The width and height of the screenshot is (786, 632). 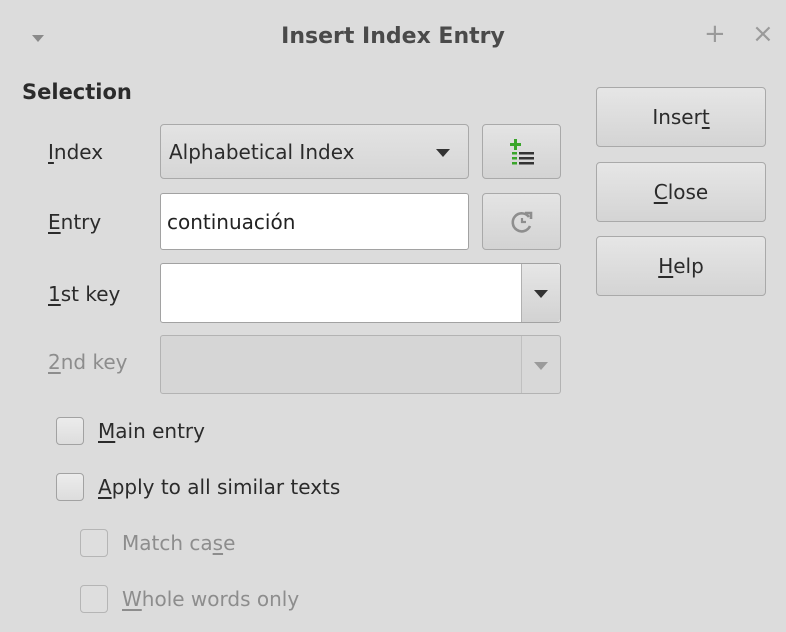 What do you see at coordinates (77, 92) in the screenshot?
I see `section-heading: Selection` at bounding box center [77, 92].